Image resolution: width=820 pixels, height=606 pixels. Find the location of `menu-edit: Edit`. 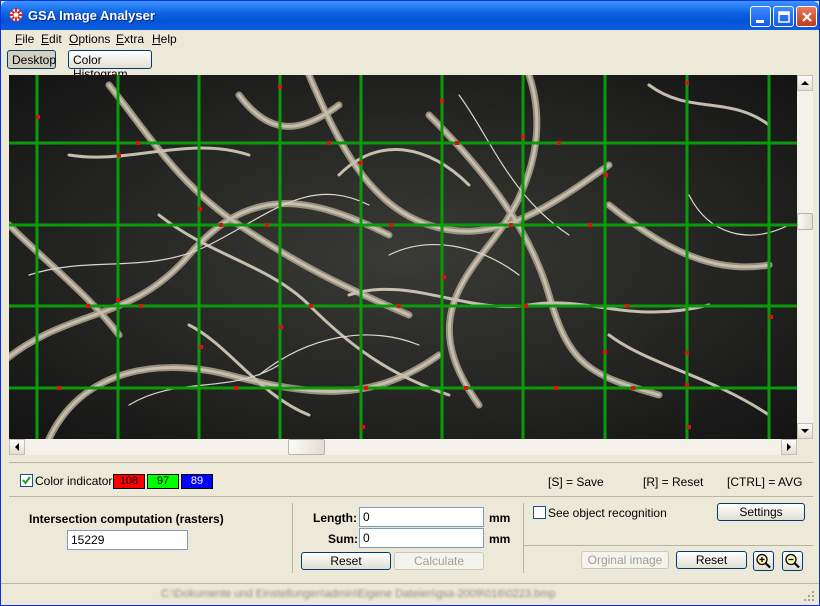

menu-edit: Edit is located at coordinates (51, 39).